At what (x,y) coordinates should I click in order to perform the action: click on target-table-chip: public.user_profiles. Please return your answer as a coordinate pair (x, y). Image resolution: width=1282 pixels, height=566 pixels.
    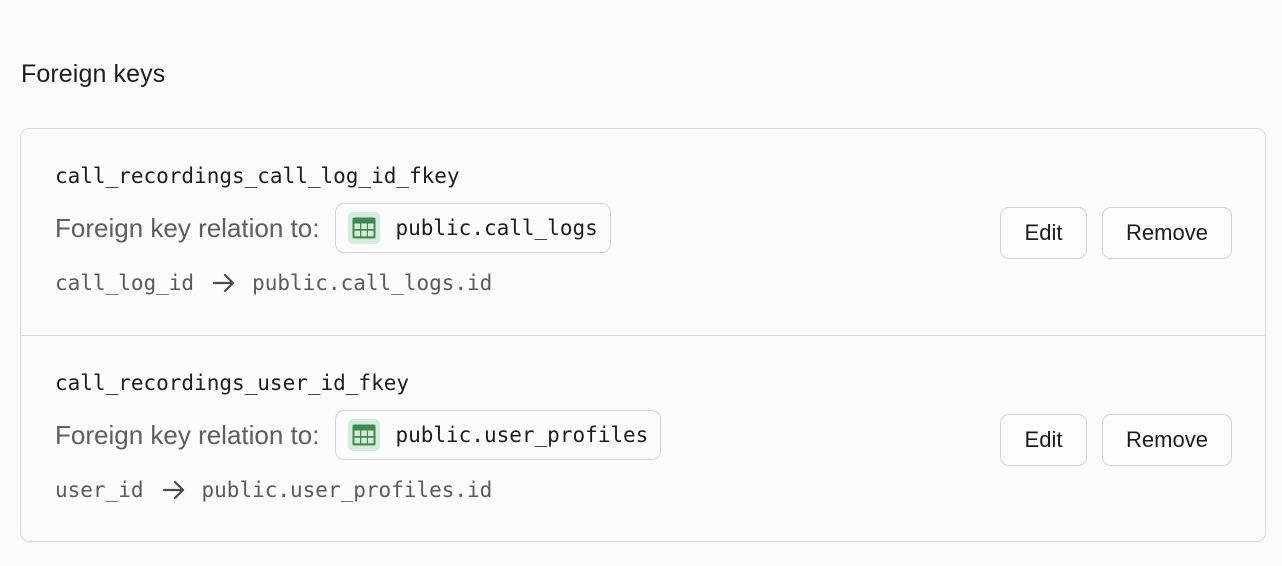
    Looking at the image, I should click on (498, 435).